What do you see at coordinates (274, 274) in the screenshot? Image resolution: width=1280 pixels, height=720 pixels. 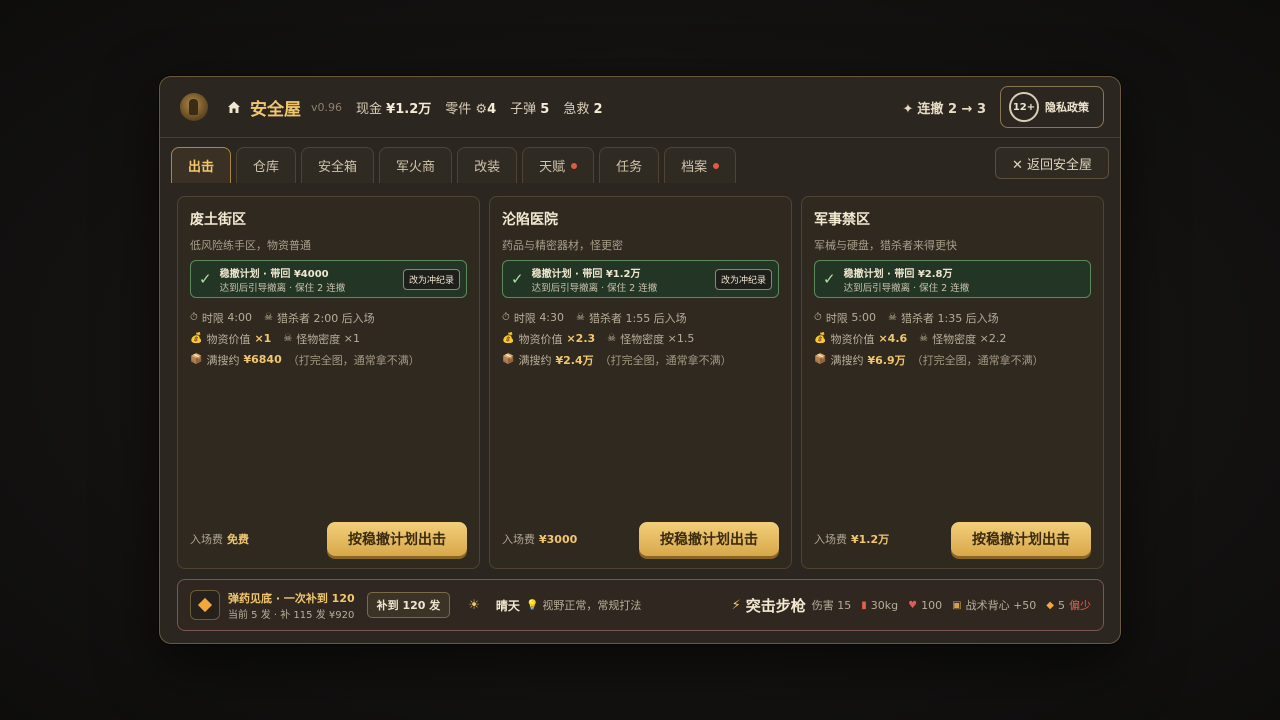 I see `plan-title: 稳撤计划 · 带回 ¥4000` at bounding box center [274, 274].